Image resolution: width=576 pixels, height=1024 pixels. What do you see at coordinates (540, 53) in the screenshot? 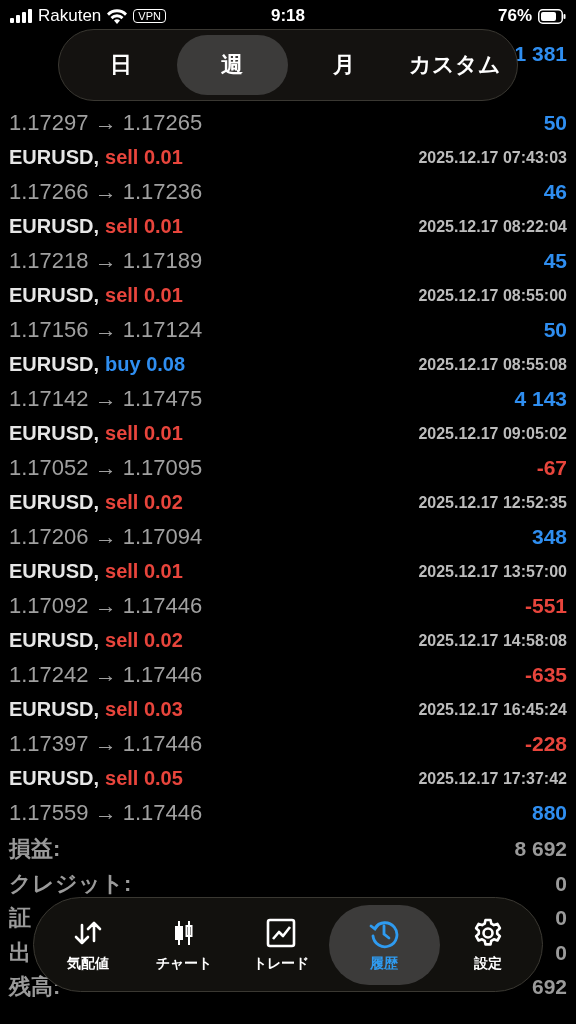
I see `profit-value: 1 381` at bounding box center [540, 53].